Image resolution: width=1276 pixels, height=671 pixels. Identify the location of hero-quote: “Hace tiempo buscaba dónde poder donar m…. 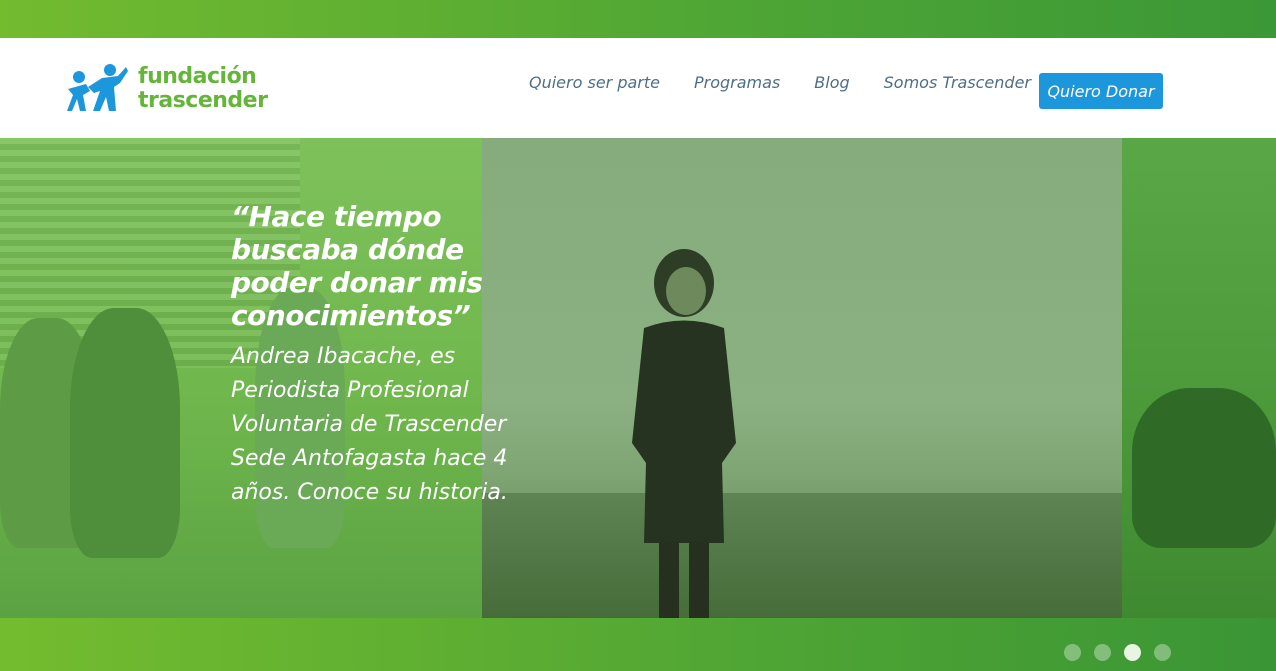
(357, 266).